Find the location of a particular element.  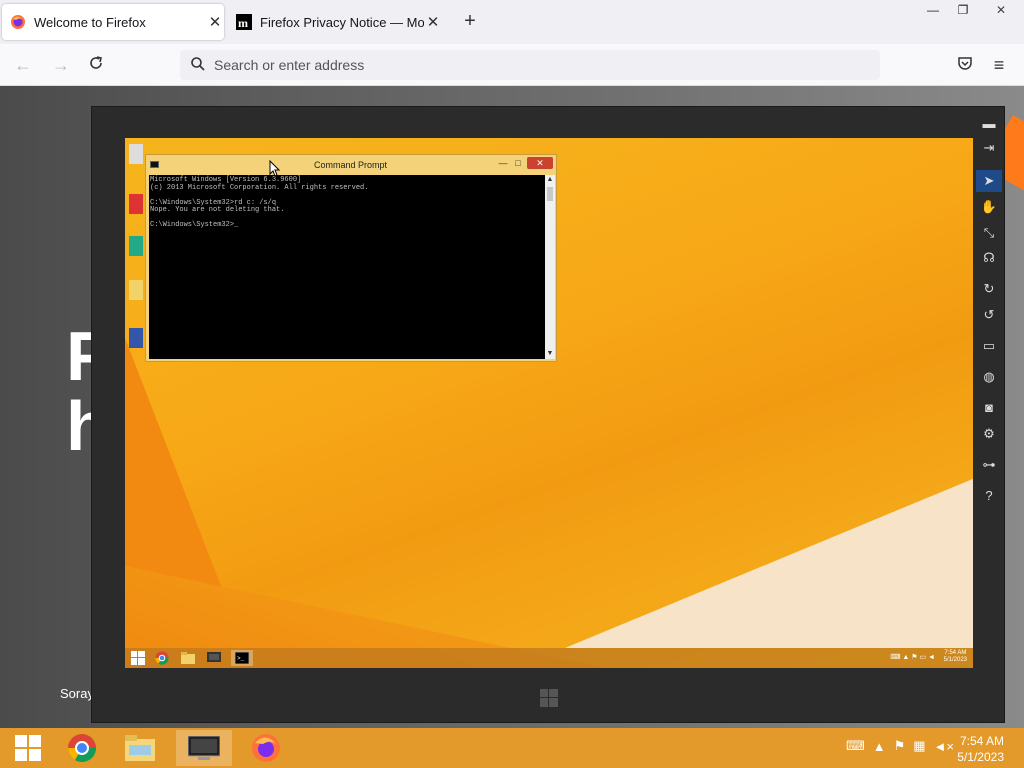

system-tray: ⌨ ▲ ⚑ ▦ ◄× is located at coordinates (900, 746).